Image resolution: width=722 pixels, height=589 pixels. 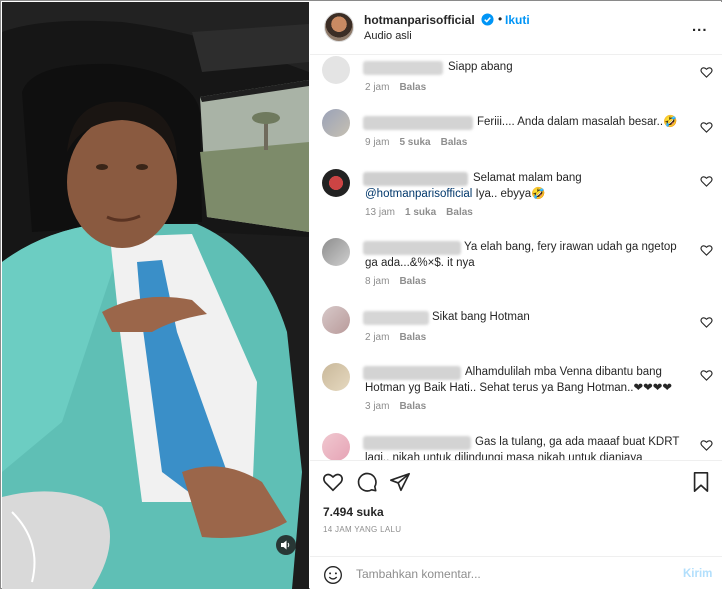 I want to click on emoji-icon, so click(x=333, y=575).